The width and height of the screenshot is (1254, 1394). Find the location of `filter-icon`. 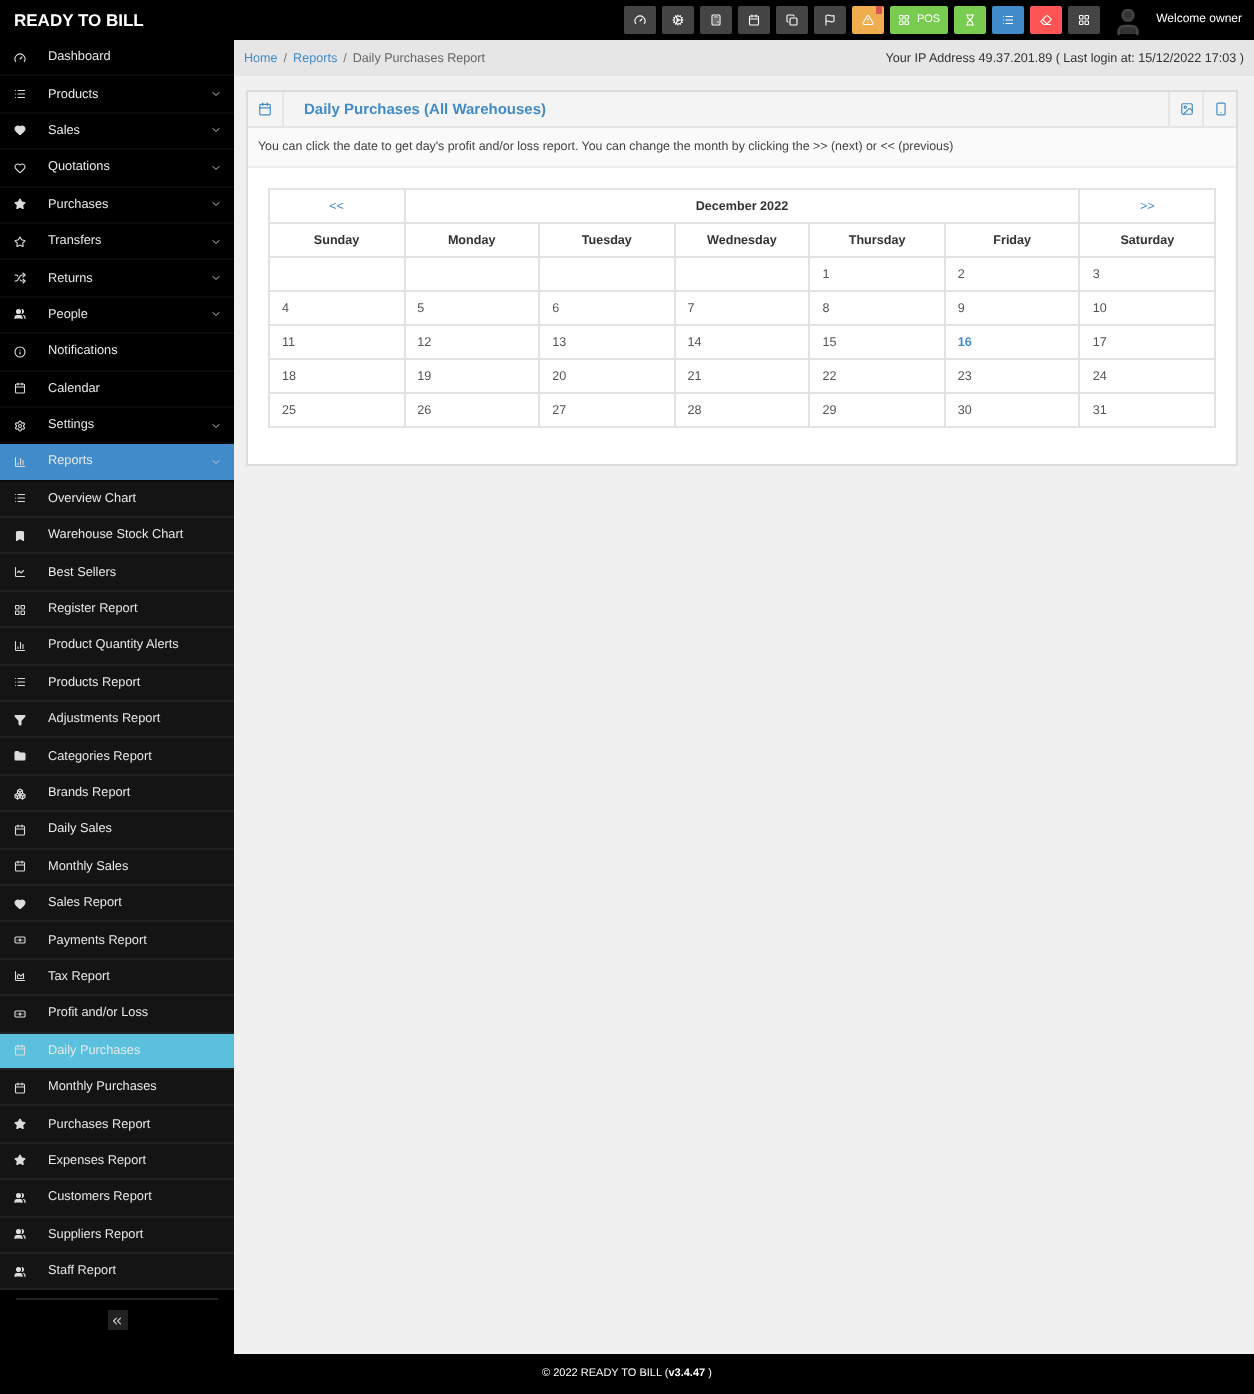

filter-icon is located at coordinates (20, 719).